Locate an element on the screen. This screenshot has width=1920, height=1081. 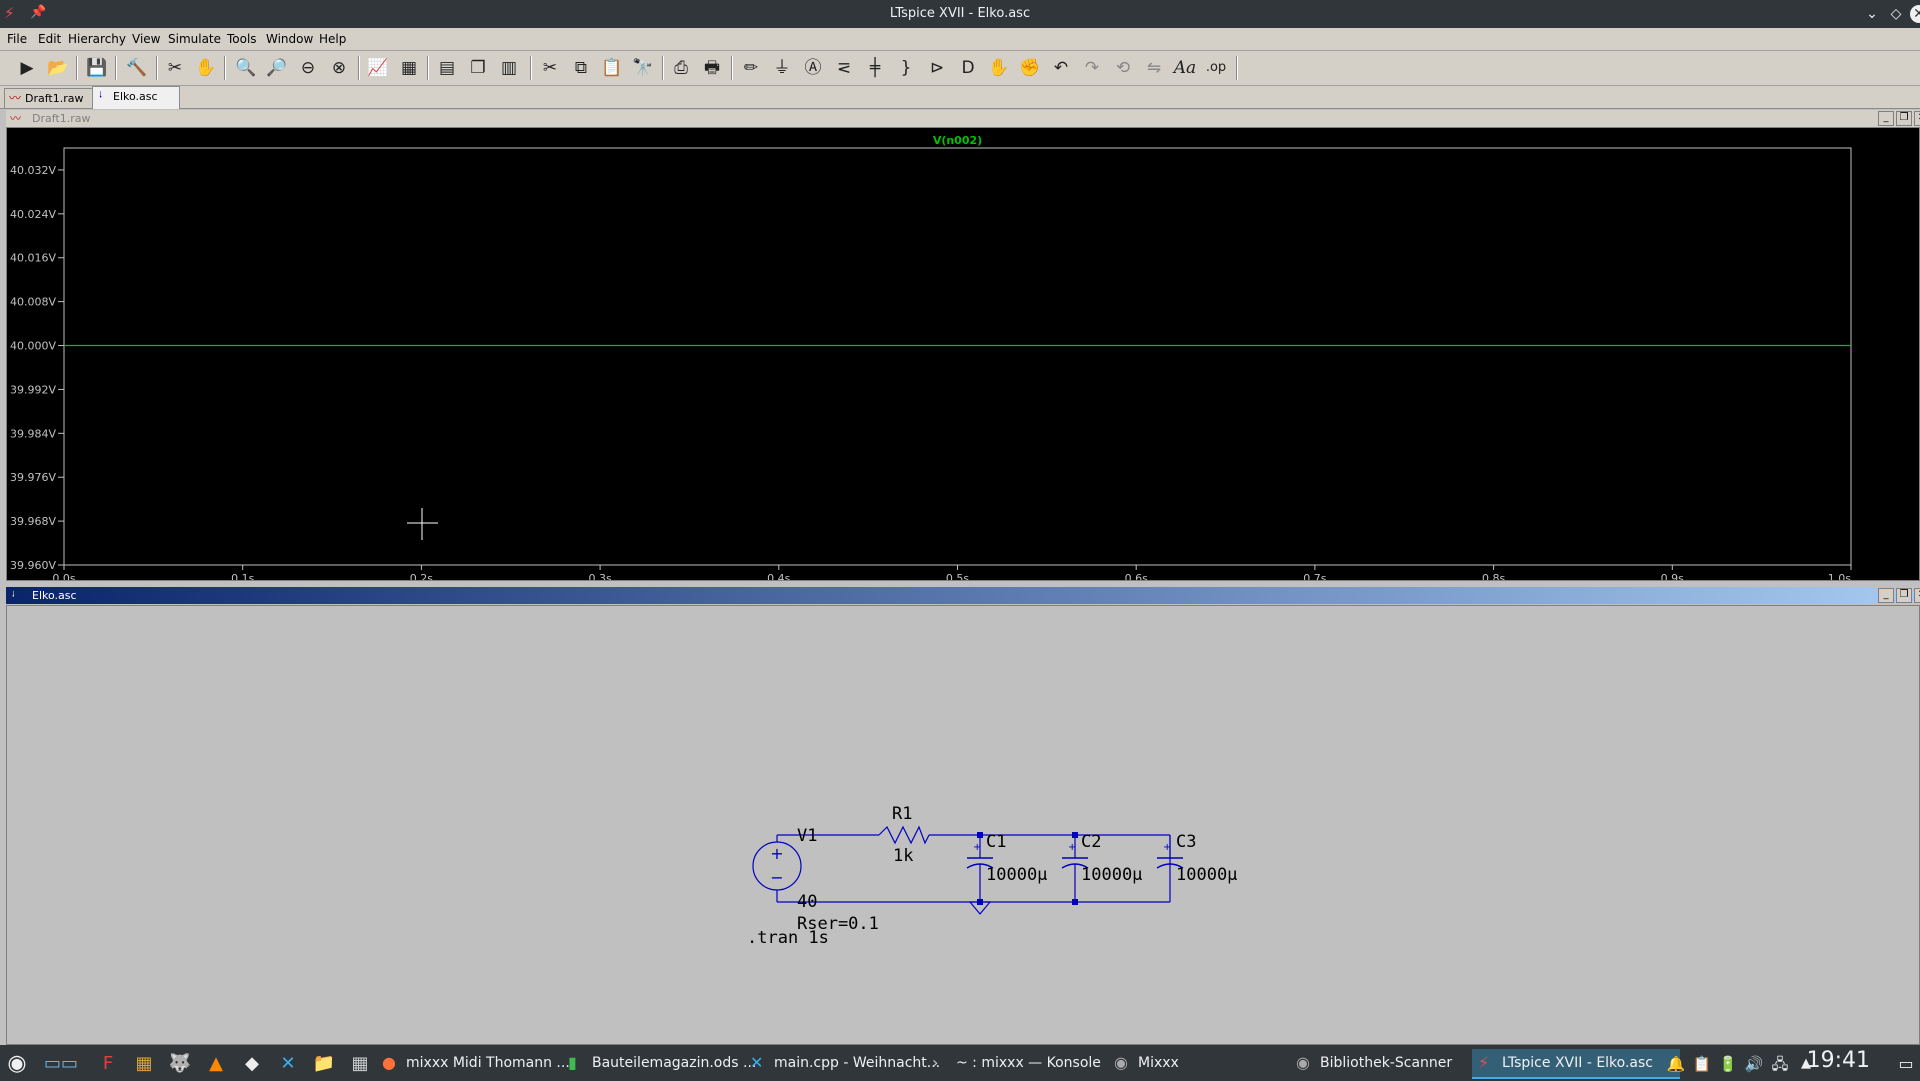
autorange-icon: 📈 is located at coordinates (378, 68).